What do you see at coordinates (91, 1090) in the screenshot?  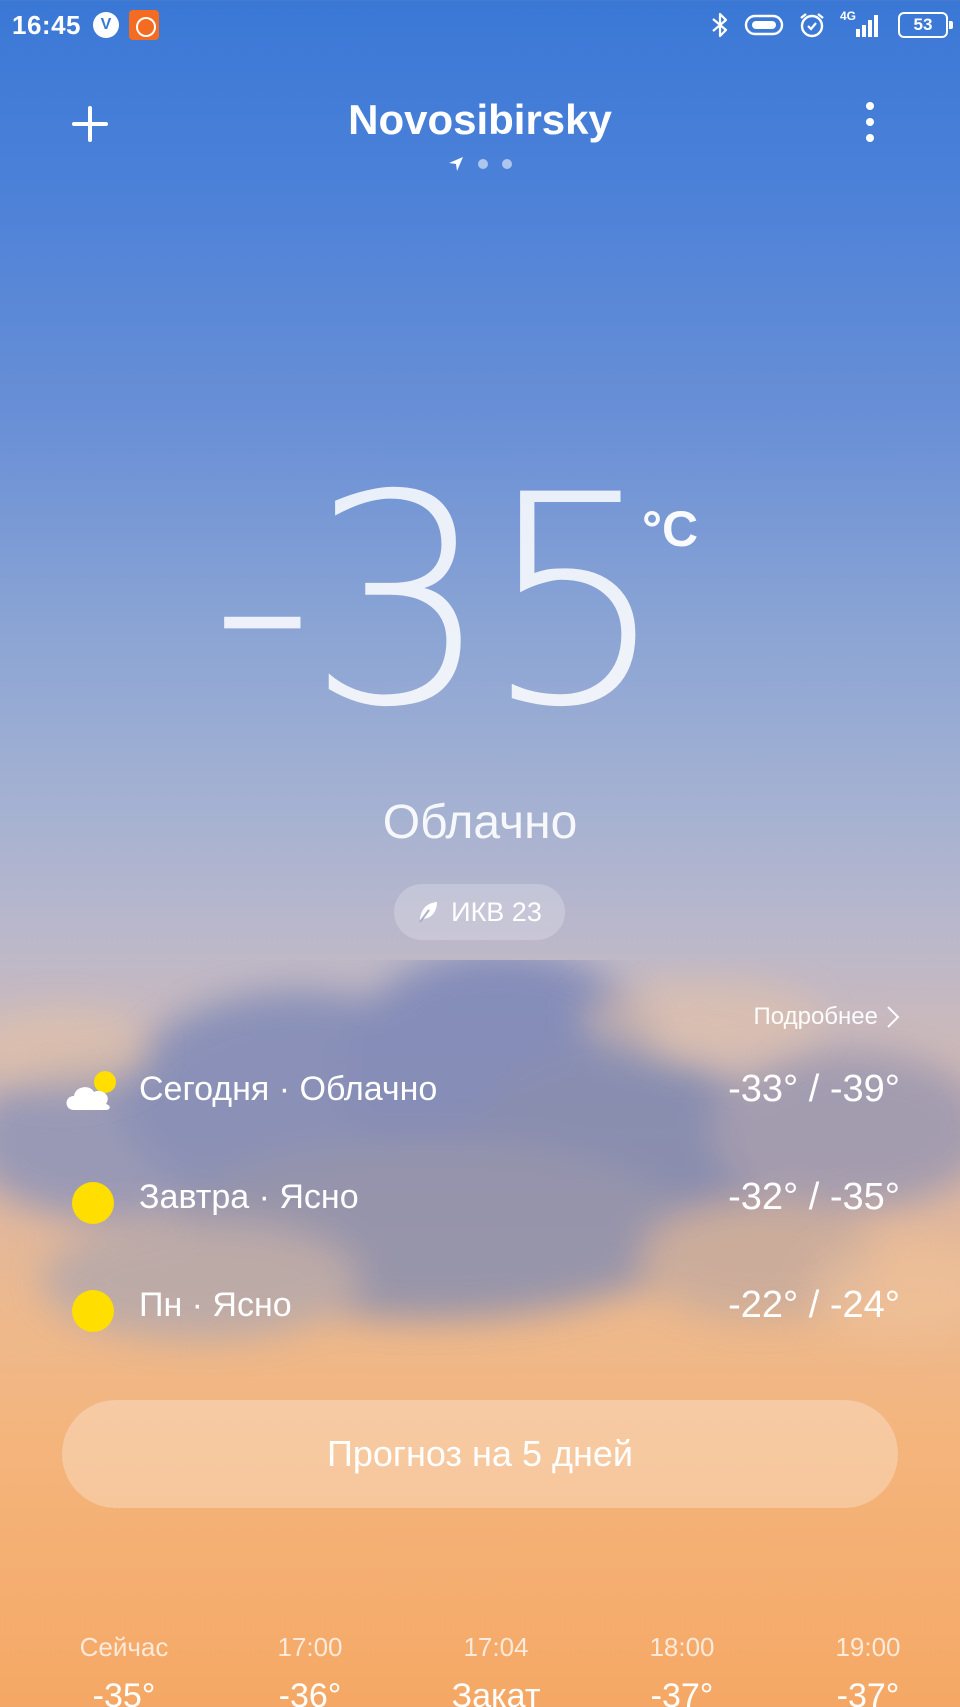 I see `partly-cloudy-icon` at bounding box center [91, 1090].